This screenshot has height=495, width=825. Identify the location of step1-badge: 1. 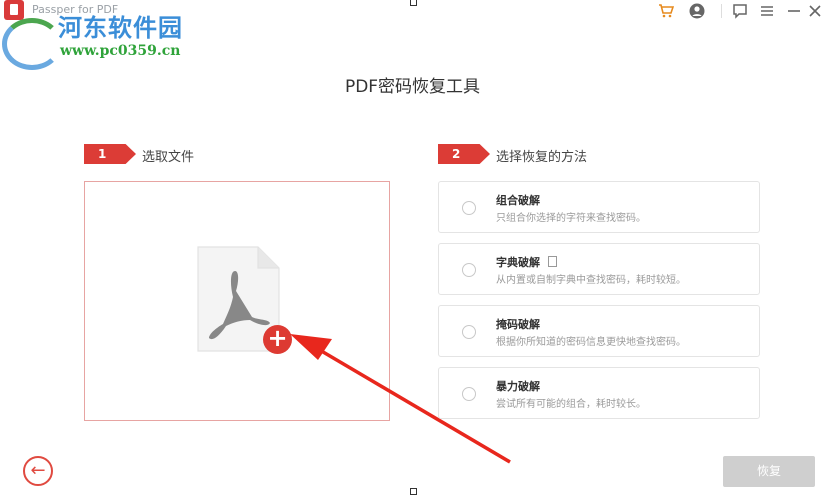
(110, 154).